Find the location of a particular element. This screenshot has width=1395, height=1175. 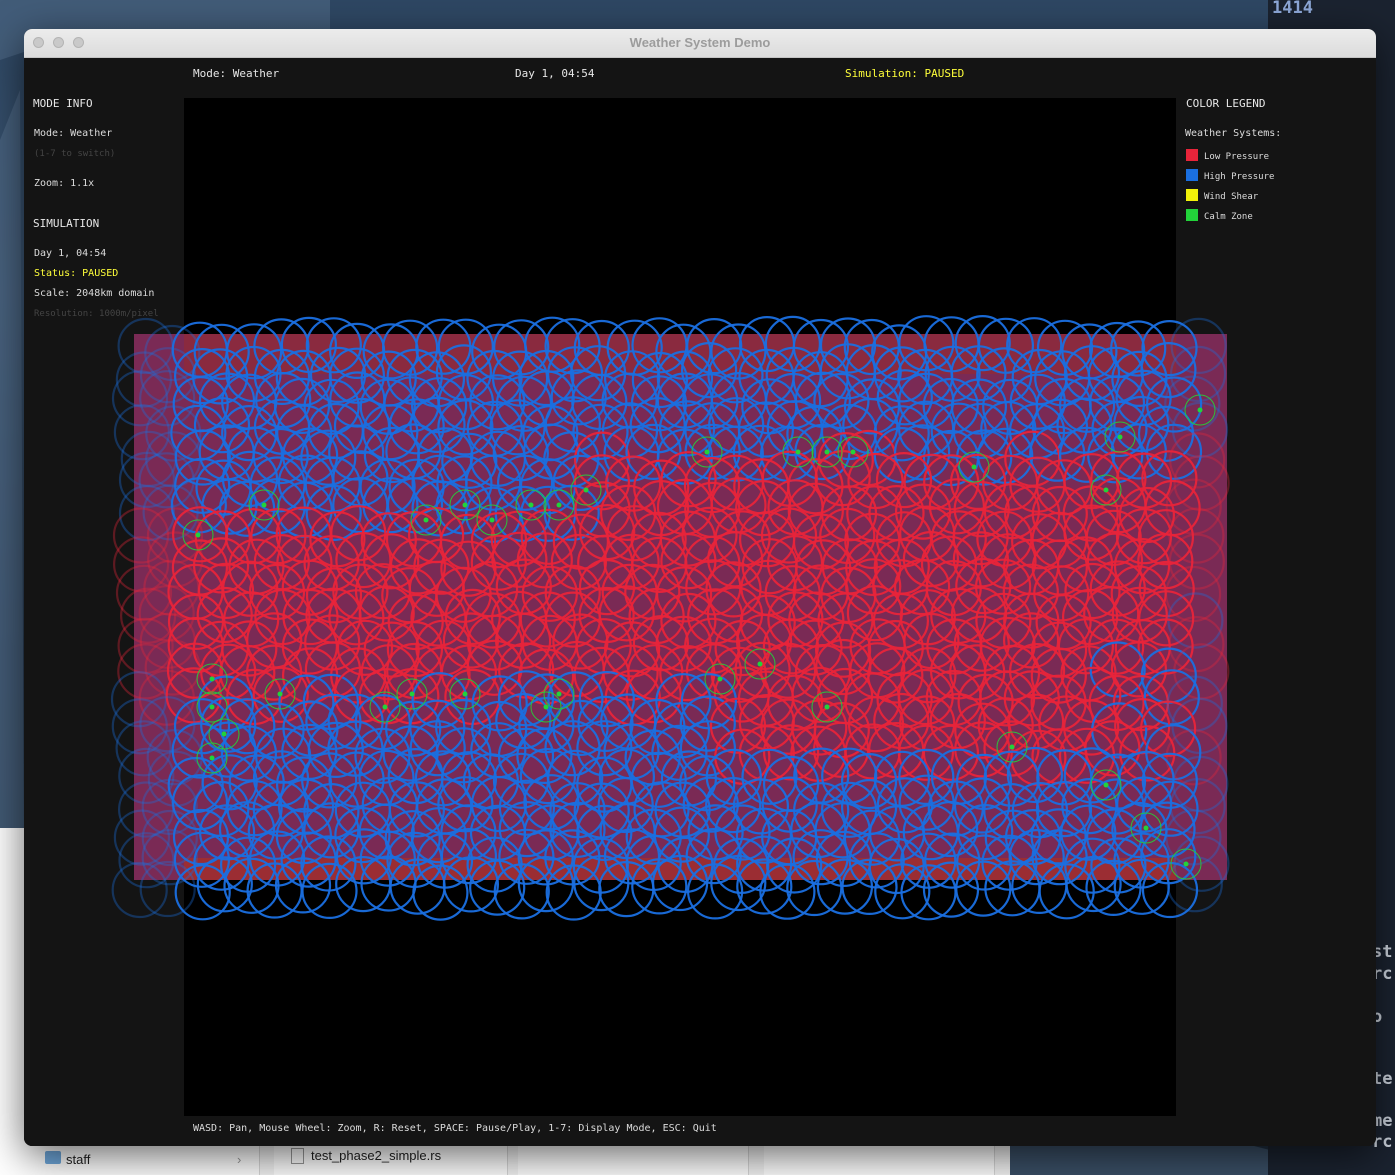

simulation-title: SIMULATION is located at coordinates (66, 223).